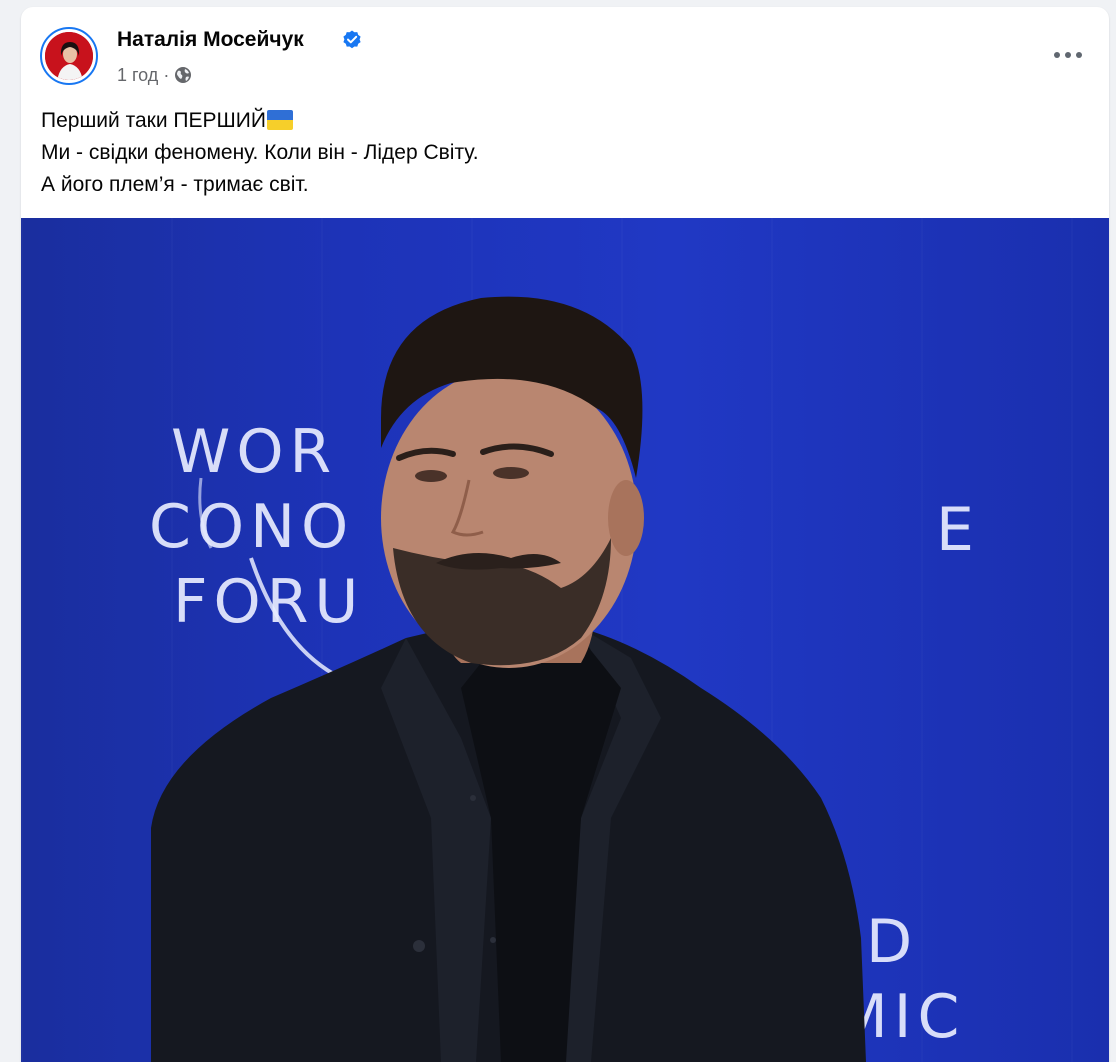 This screenshot has height=1062, width=1116. I want to click on avatar-image, so click(69, 56).